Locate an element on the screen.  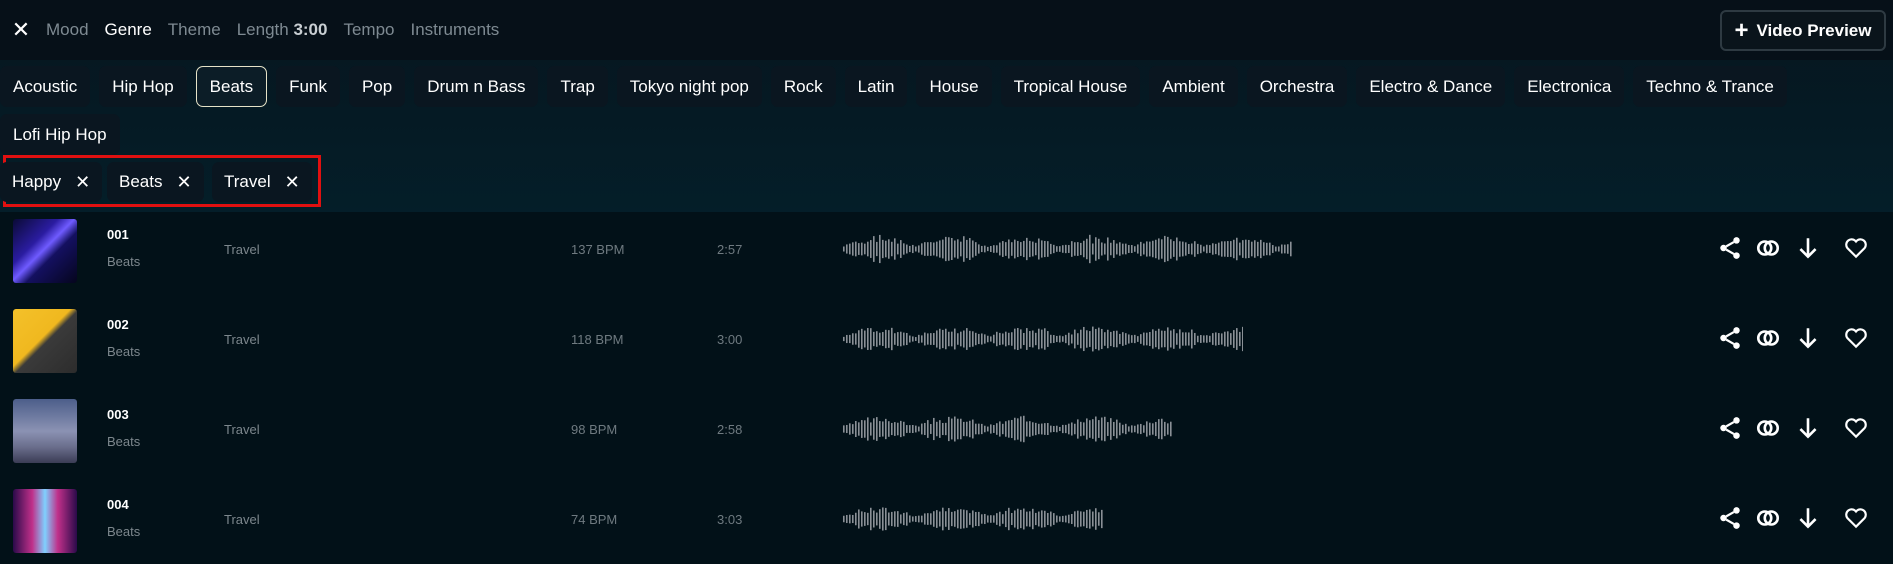
genre-chip-hip-hop: Hip Hop is located at coordinates (143, 86).